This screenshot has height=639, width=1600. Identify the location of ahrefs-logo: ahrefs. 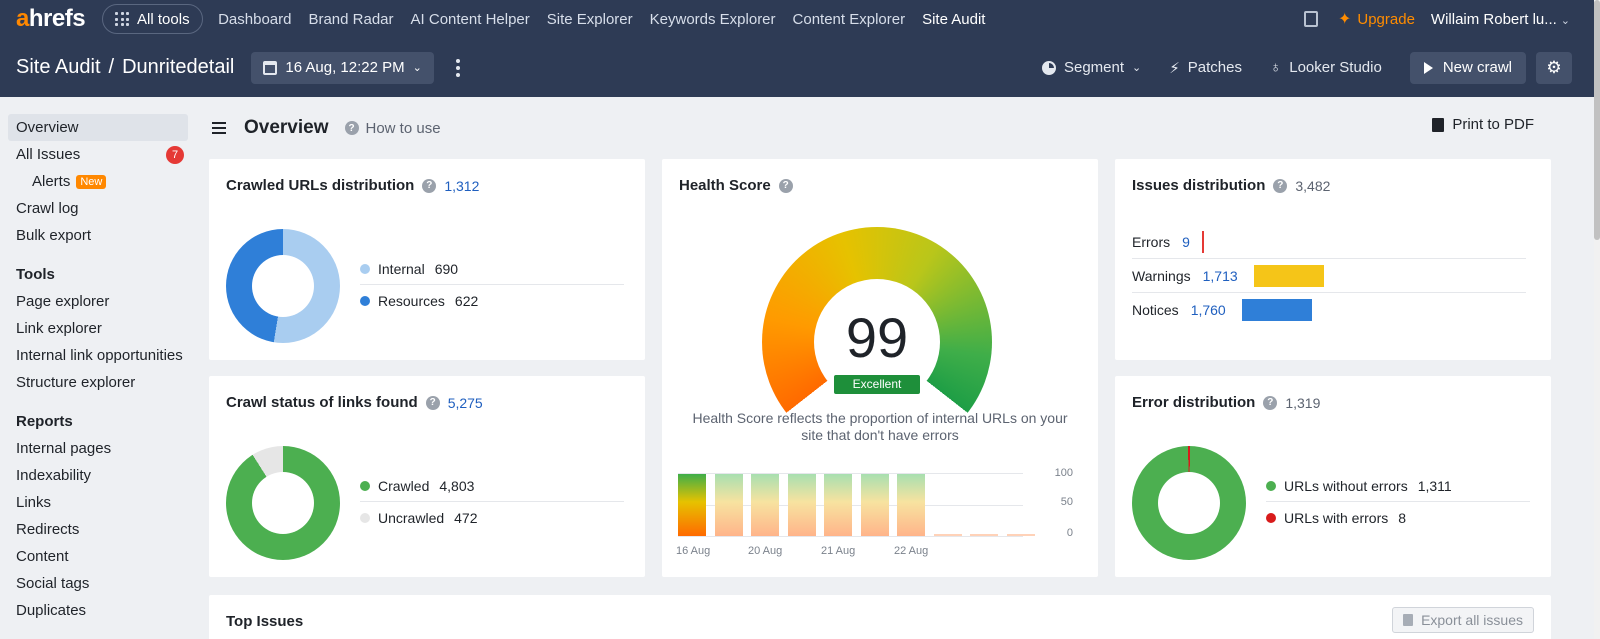
(51, 19).